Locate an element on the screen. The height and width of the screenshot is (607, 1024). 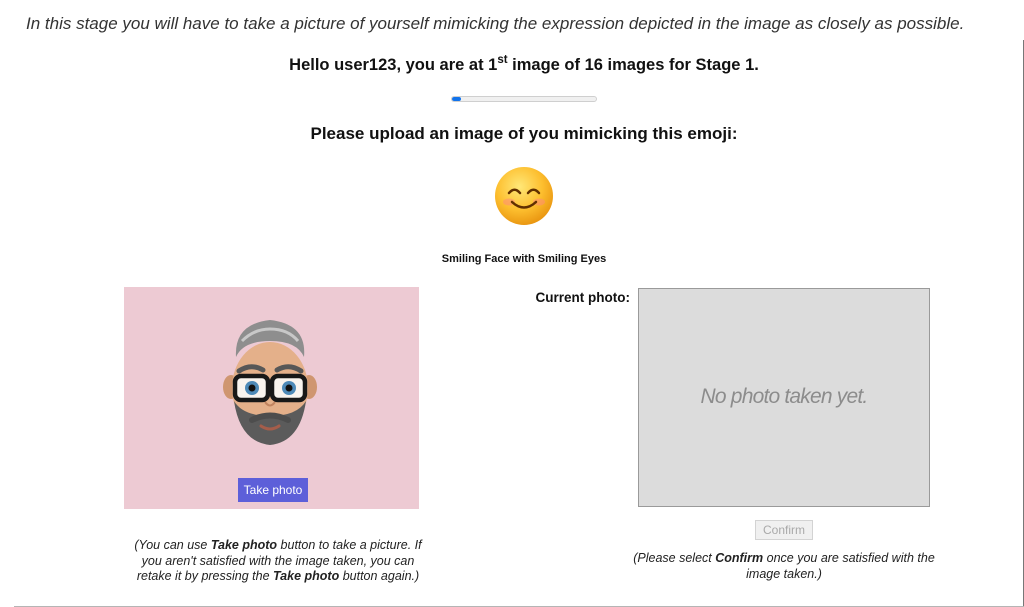
confirm-button: Confirm is located at coordinates (784, 530).